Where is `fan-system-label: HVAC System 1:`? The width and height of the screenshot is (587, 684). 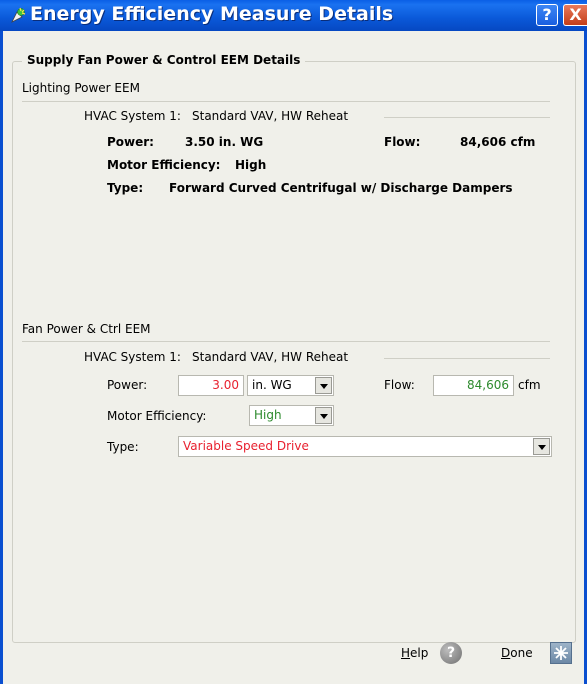
fan-system-label: HVAC System 1: is located at coordinates (132, 357).